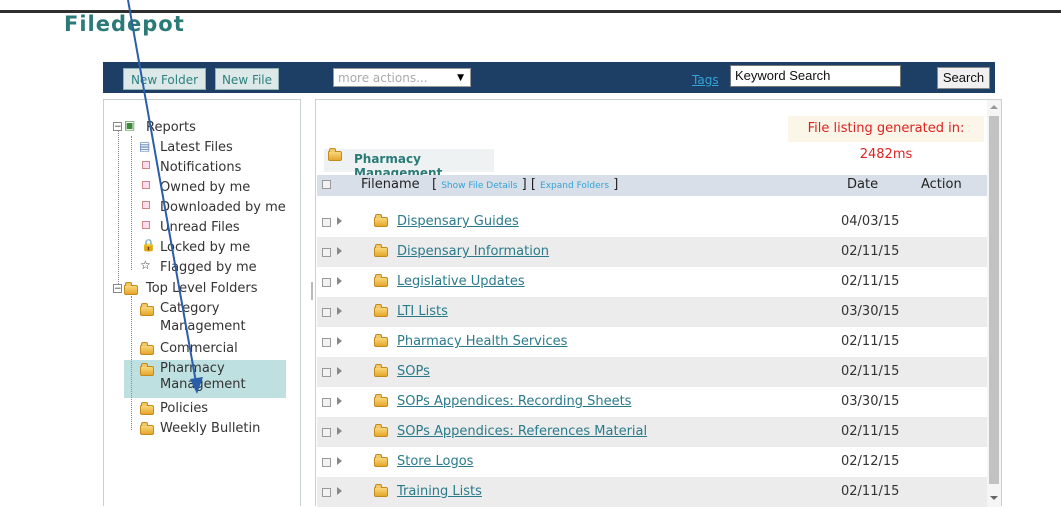  Describe the element at coordinates (963, 78) in the screenshot. I see `search-button: Search` at that location.